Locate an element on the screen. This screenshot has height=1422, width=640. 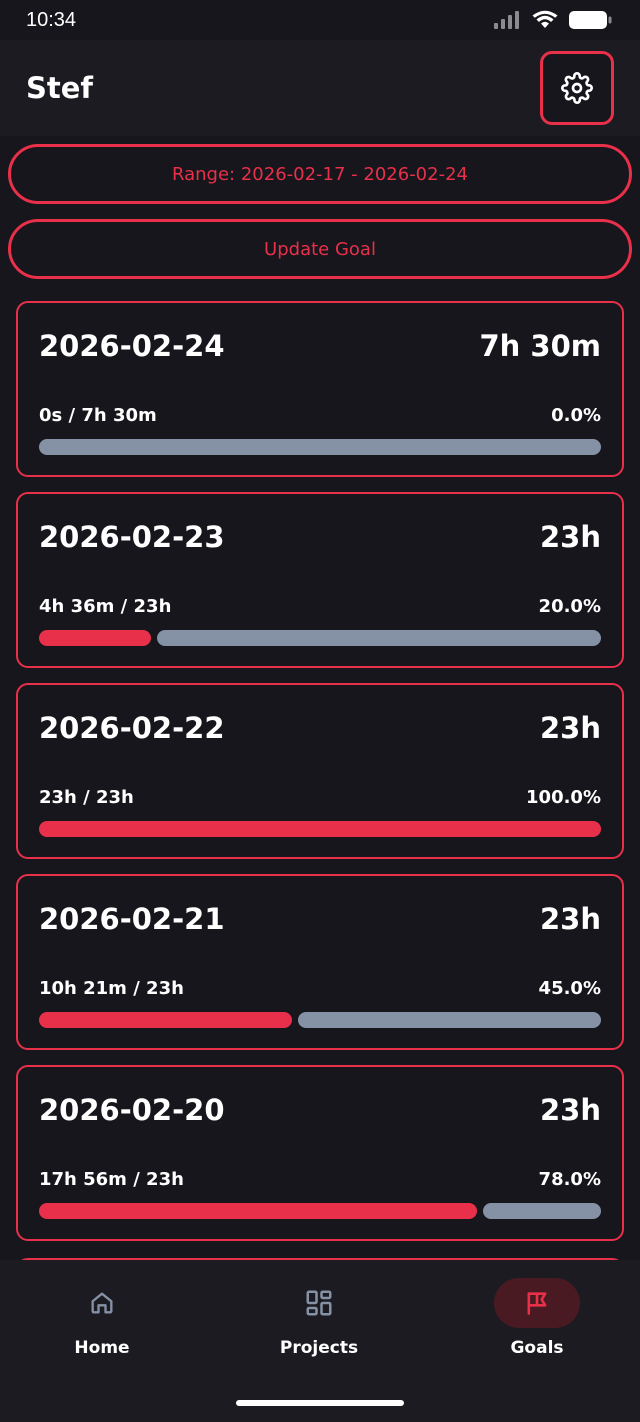
flag-icon is located at coordinates (537, 1303).